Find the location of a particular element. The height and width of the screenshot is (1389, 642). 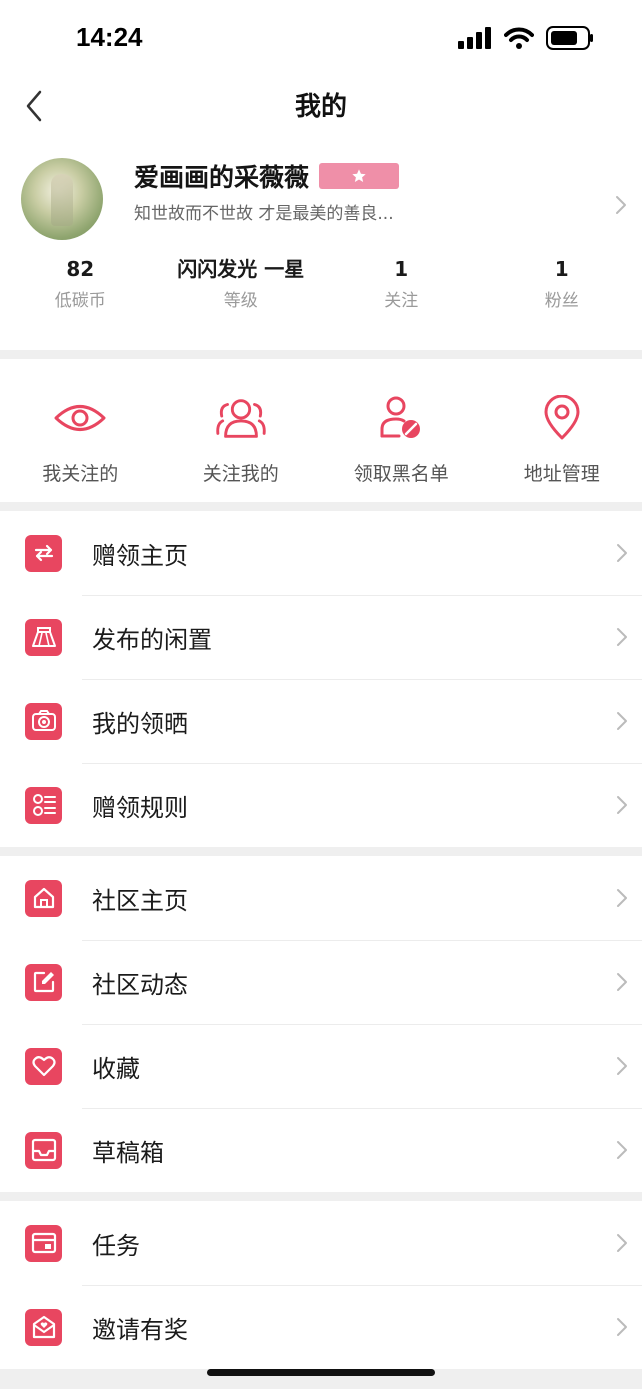

star-icon is located at coordinates (359, 175).